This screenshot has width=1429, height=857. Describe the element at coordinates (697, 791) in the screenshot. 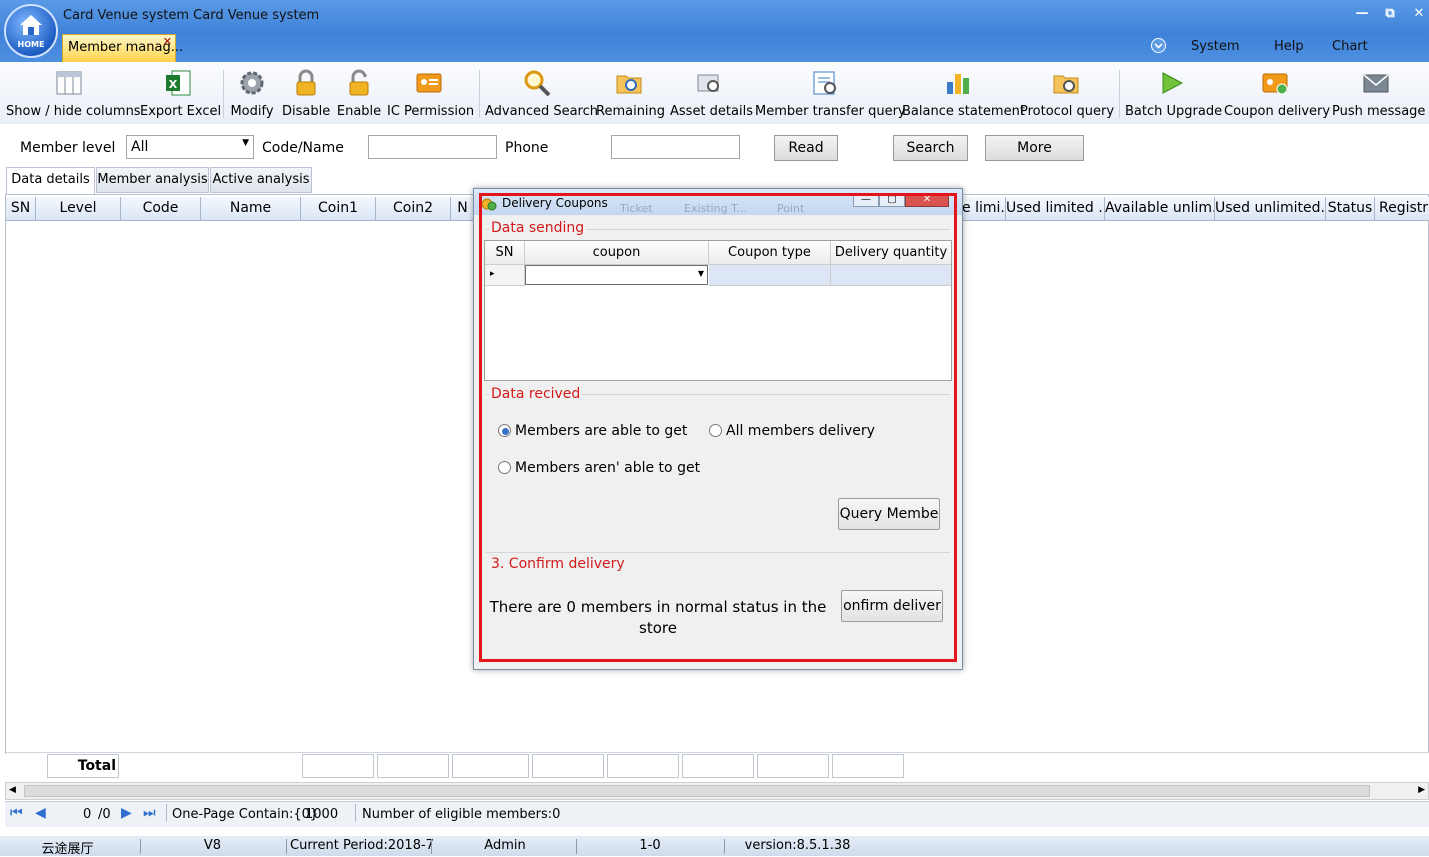

I see `scrollbar-thumb` at that location.